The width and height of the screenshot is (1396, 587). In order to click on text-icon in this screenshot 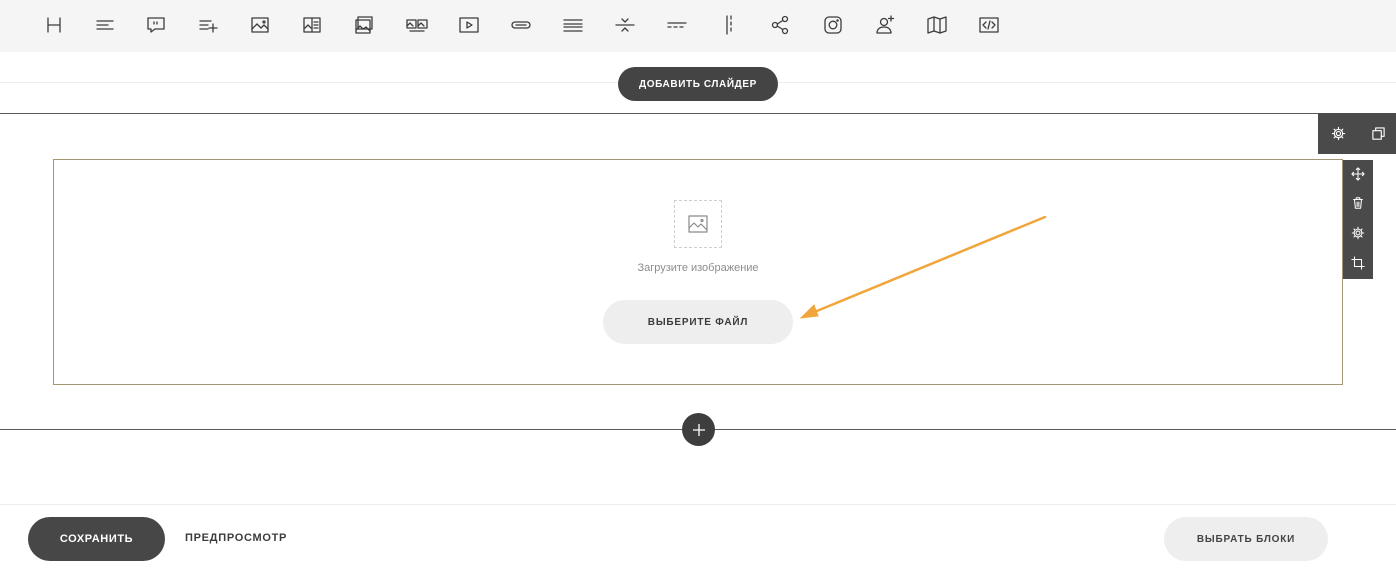, I will do `click(105, 25)`.